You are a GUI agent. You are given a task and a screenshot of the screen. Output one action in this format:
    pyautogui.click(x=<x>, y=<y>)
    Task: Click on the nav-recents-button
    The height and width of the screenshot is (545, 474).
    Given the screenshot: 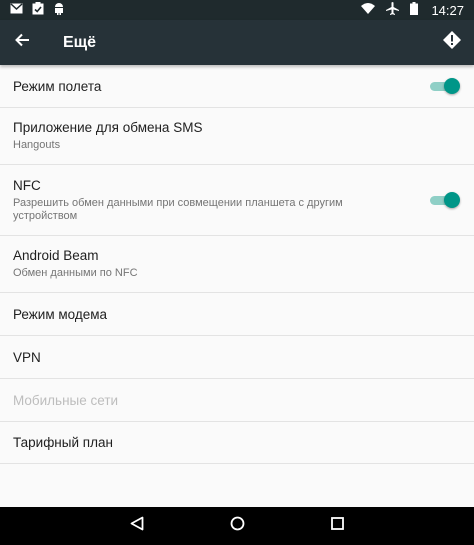 What is the action you would take?
    pyautogui.click(x=337, y=526)
    